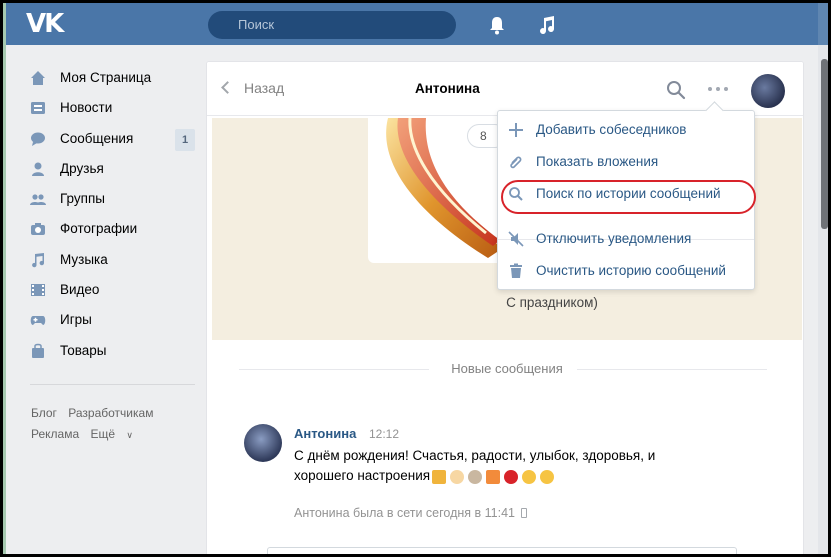 This screenshot has height=557, width=831. I want to click on menu-item-show-attachments: Показать вложения, so click(626, 162).